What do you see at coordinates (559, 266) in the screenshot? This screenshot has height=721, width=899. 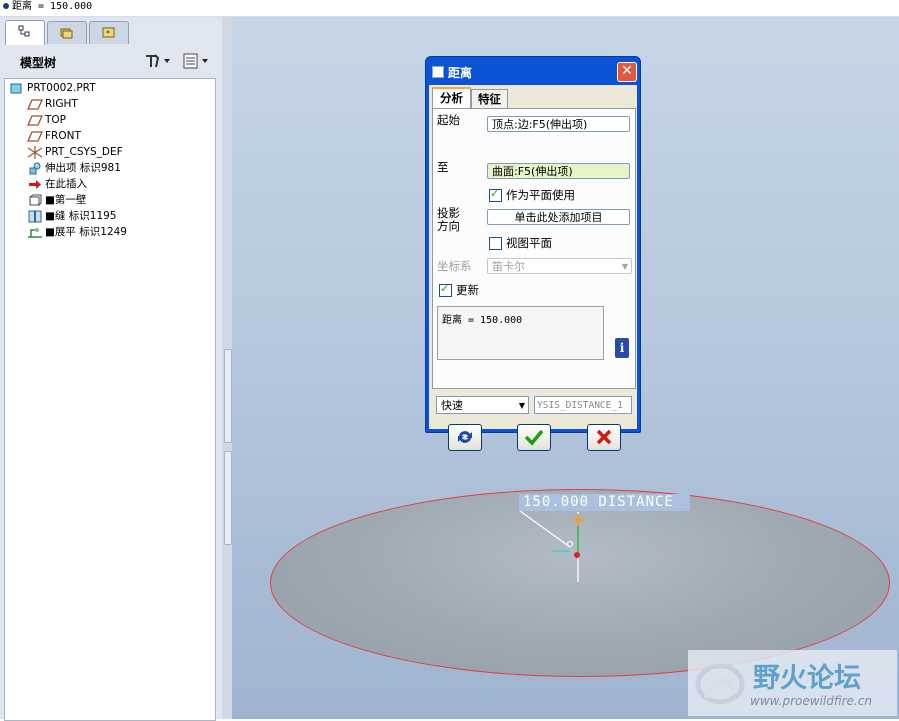 I see `csys-dropdown: 笛卡尔 ▼` at bounding box center [559, 266].